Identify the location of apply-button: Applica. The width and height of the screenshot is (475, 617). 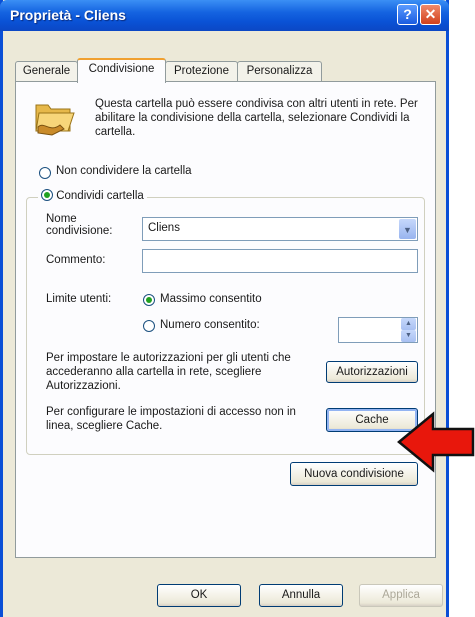
(401, 595).